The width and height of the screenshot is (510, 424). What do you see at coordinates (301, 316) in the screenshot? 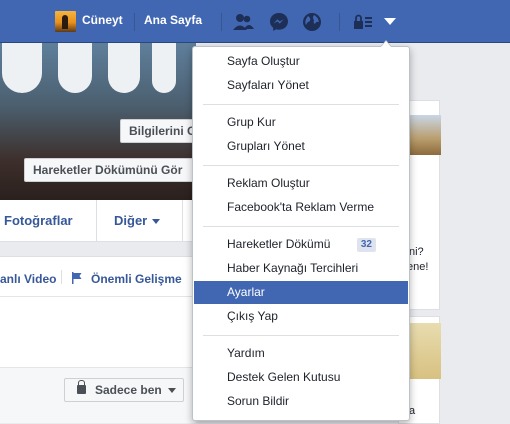
I see `menu-item: Çıkış Yap` at bounding box center [301, 316].